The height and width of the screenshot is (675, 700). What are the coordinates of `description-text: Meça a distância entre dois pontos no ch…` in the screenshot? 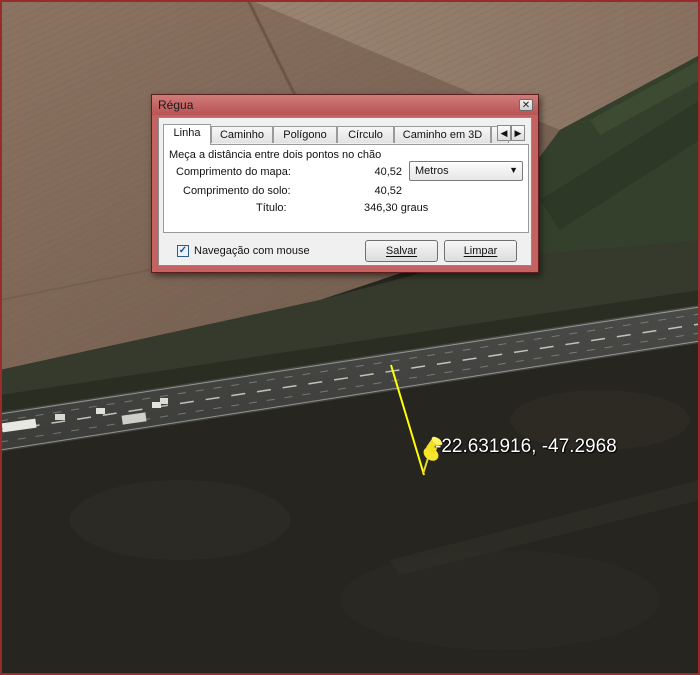 It's located at (275, 155).